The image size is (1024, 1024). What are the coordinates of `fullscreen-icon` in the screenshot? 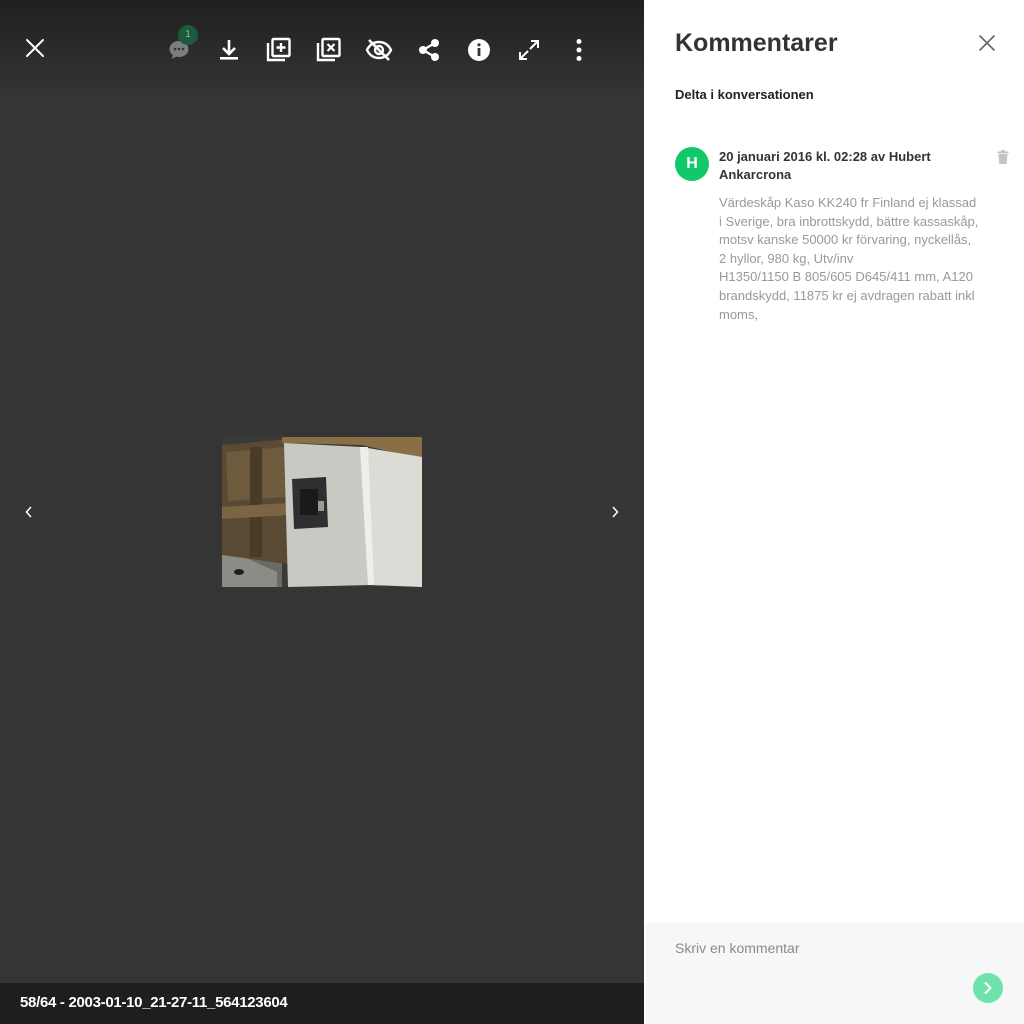 It's located at (529, 50).